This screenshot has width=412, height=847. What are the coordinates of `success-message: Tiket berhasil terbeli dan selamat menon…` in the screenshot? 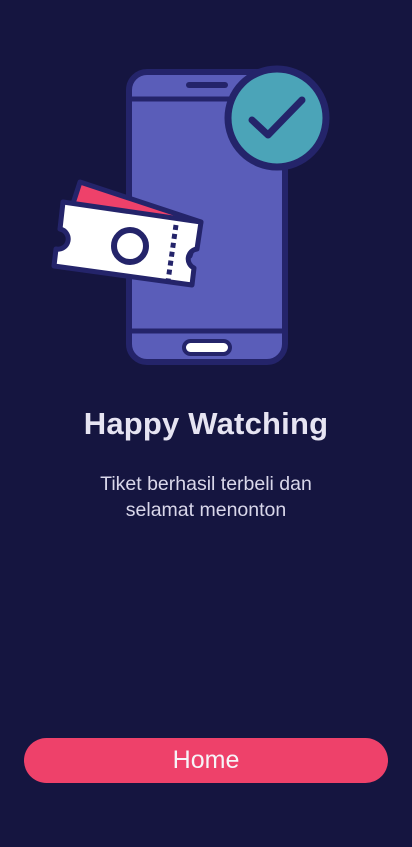 It's located at (206, 497).